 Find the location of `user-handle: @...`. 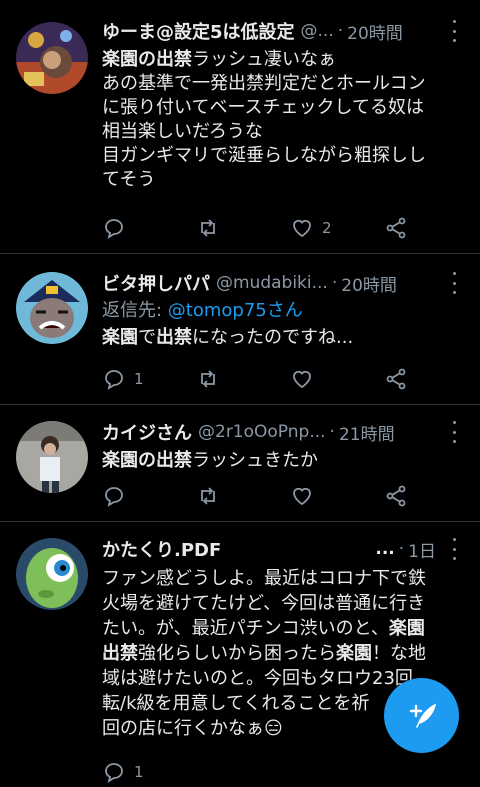

user-handle: @... is located at coordinates (317, 31).